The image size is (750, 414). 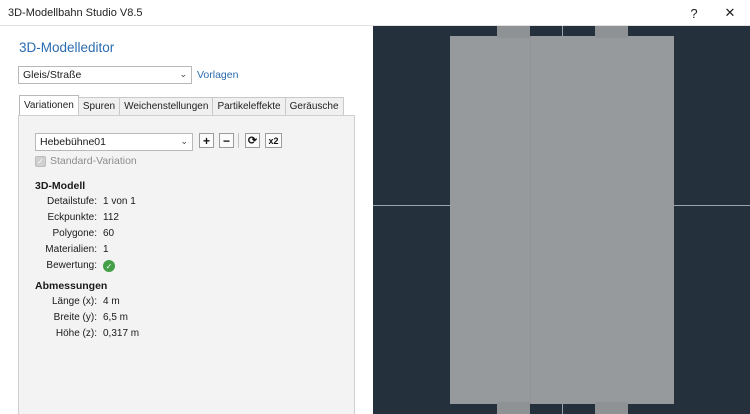 What do you see at coordinates (513, 408) in the screenshot?
I see `platform-rail-bottom-left` at bounding box center [513, 408].